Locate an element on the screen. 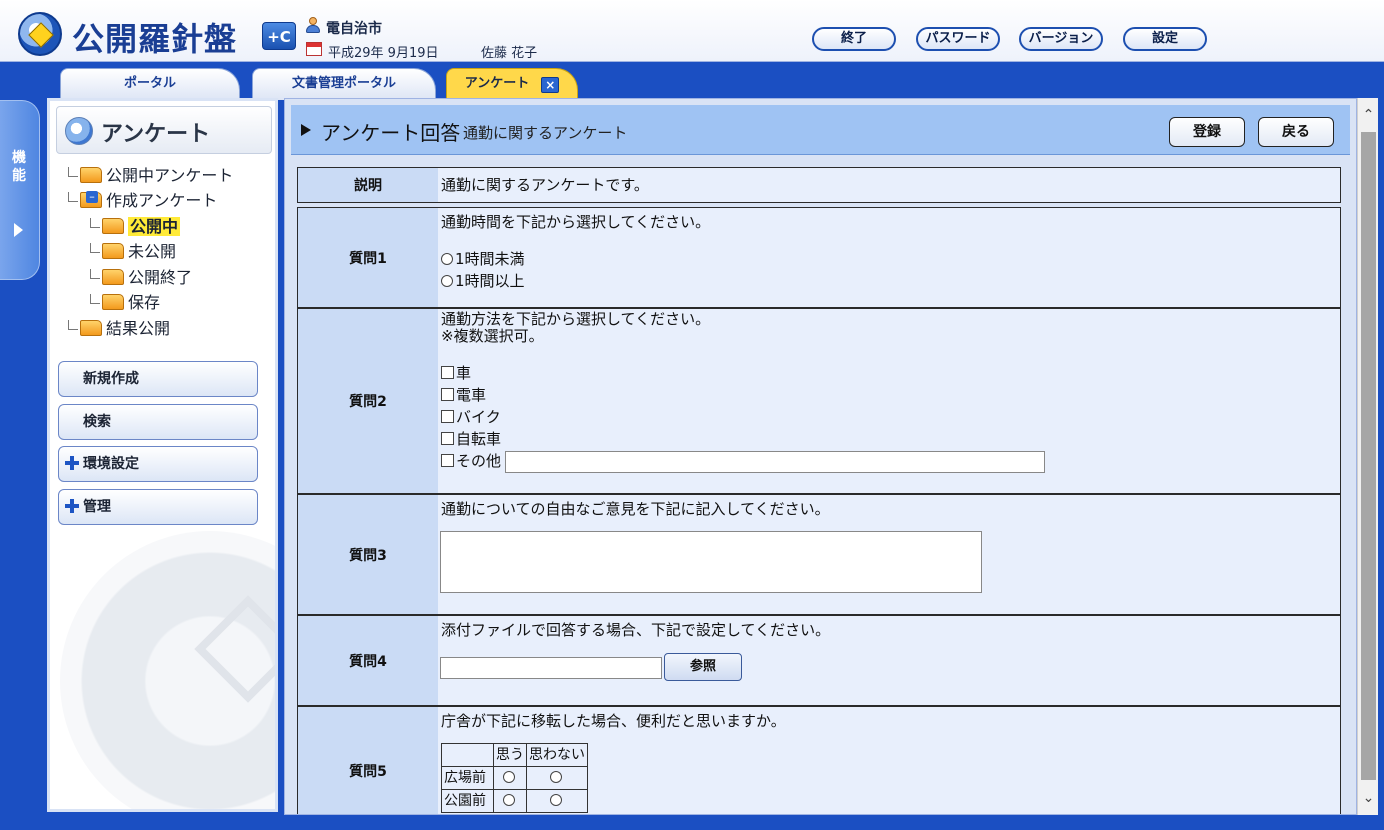 Image resolution: width=1384 pixels, height=830 pixels. admin-button: 管理 is located at coordinates (158, 507).